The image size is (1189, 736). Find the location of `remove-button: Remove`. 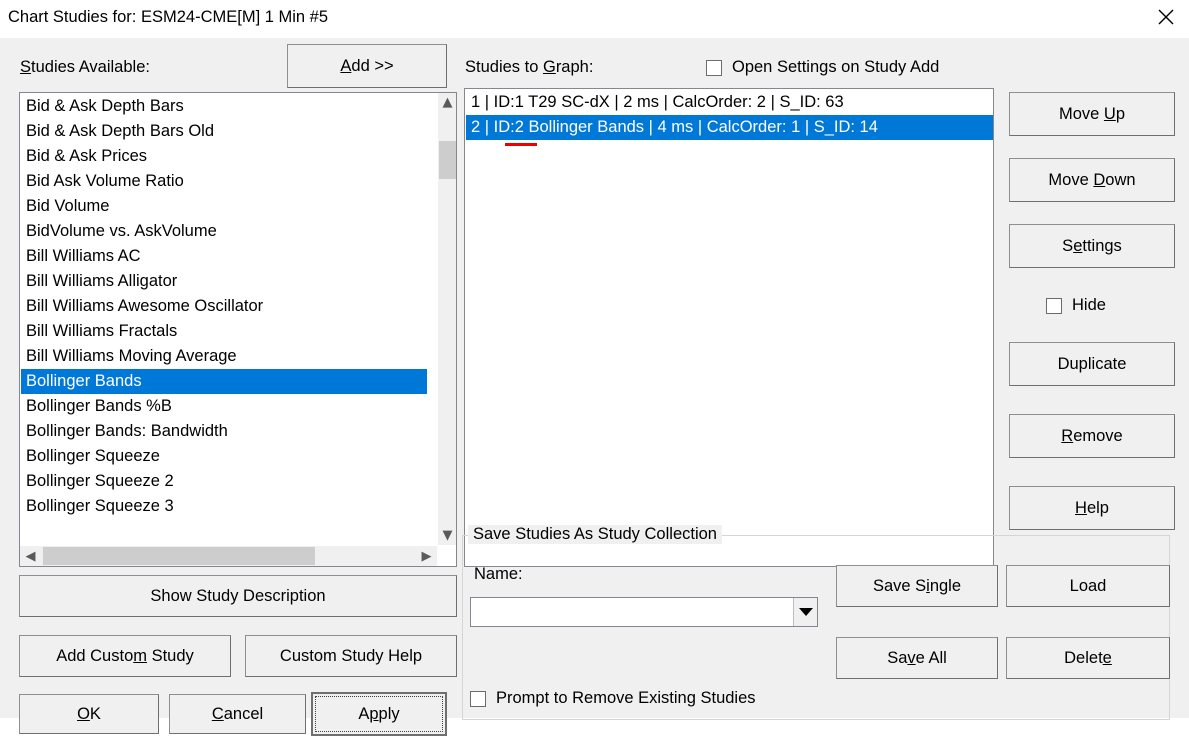

remove-button: Remove is located at coordinates (1092, 436).